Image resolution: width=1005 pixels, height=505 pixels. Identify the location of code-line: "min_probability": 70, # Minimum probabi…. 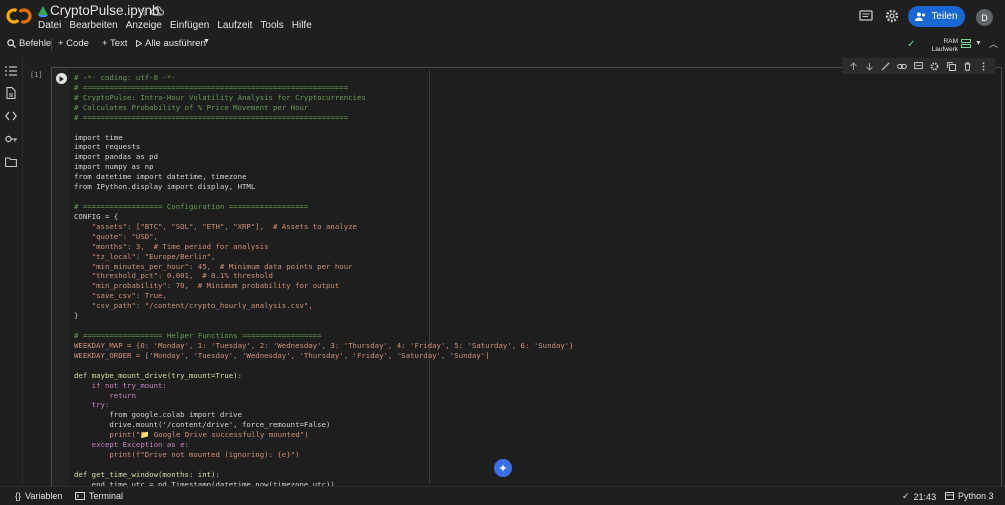
(207, 286).